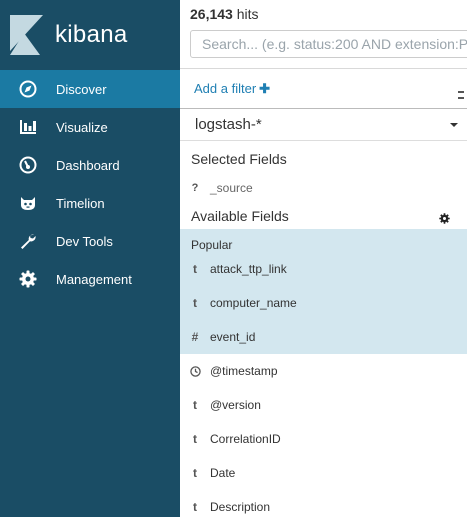  I want to click on gear-icon, so click(28, 279).